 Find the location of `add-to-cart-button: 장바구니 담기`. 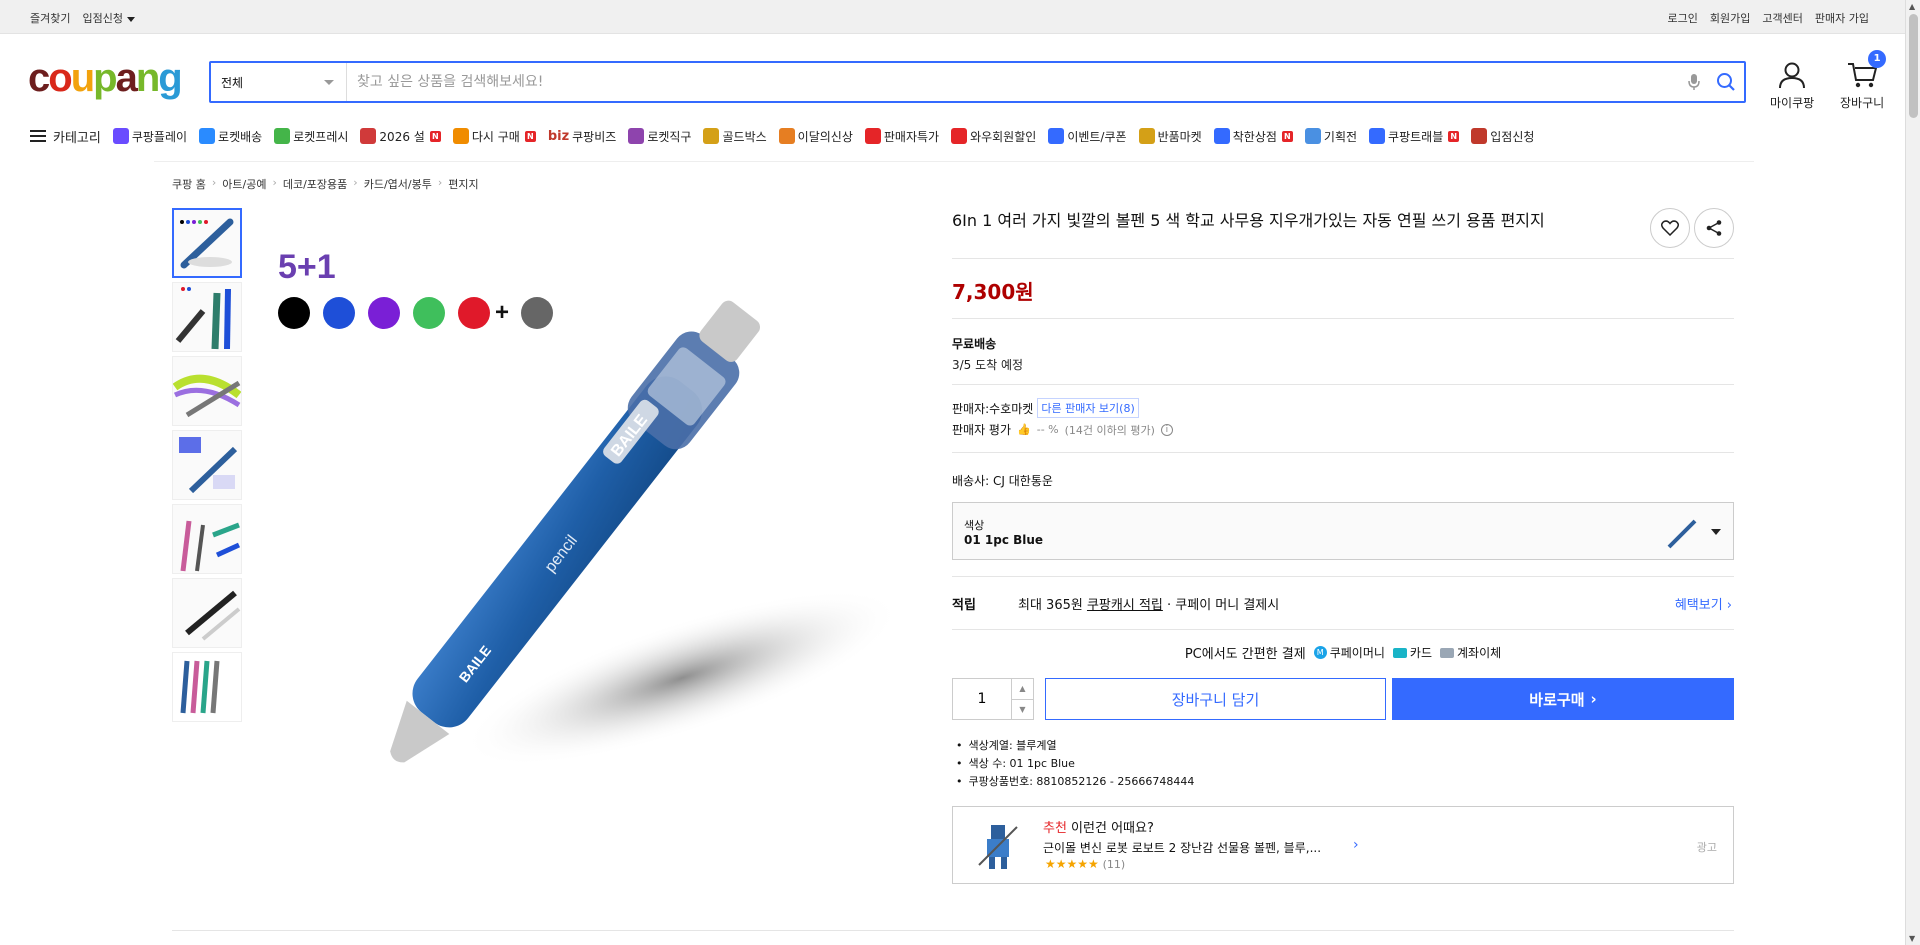

add-to-cart-button: 장바구니 담기 is located at coordinates (1215, 699).